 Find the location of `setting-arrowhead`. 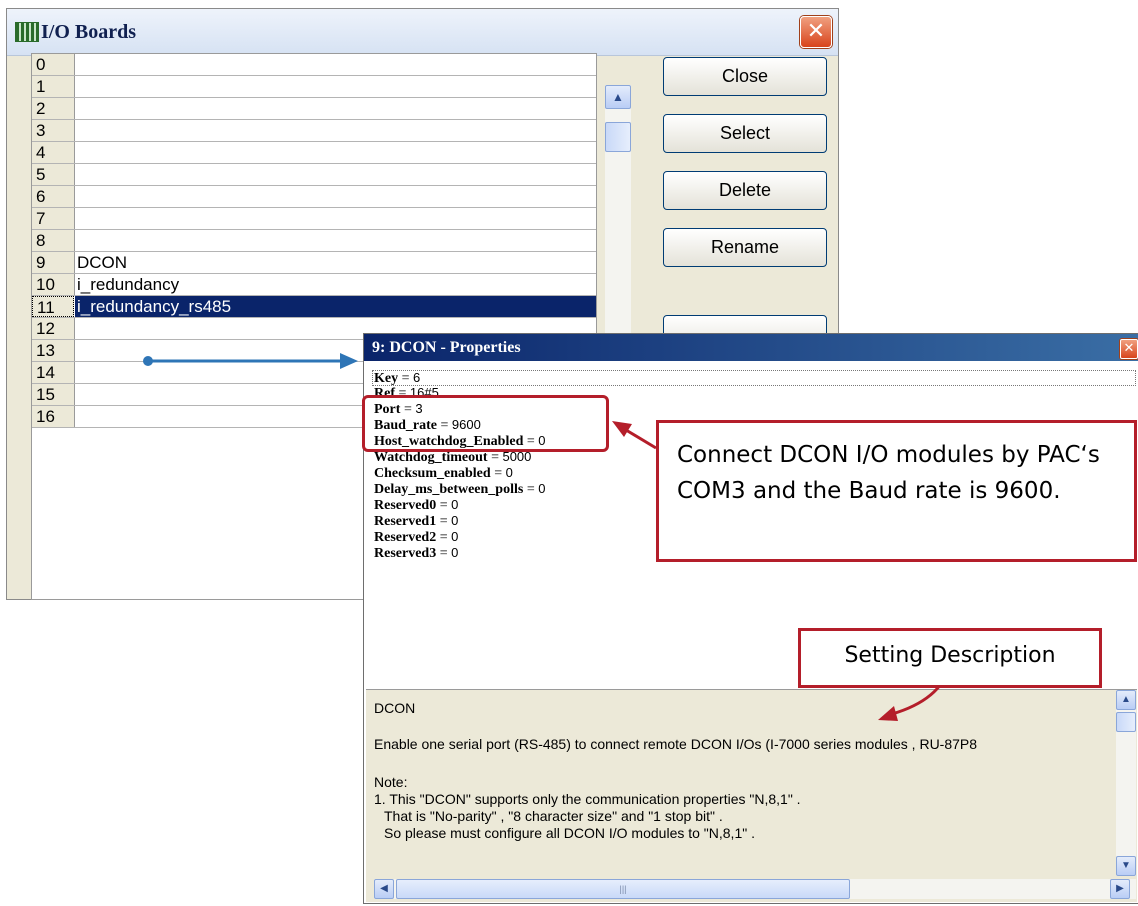

setting-arrowhead is located at coordinates (888, 713).